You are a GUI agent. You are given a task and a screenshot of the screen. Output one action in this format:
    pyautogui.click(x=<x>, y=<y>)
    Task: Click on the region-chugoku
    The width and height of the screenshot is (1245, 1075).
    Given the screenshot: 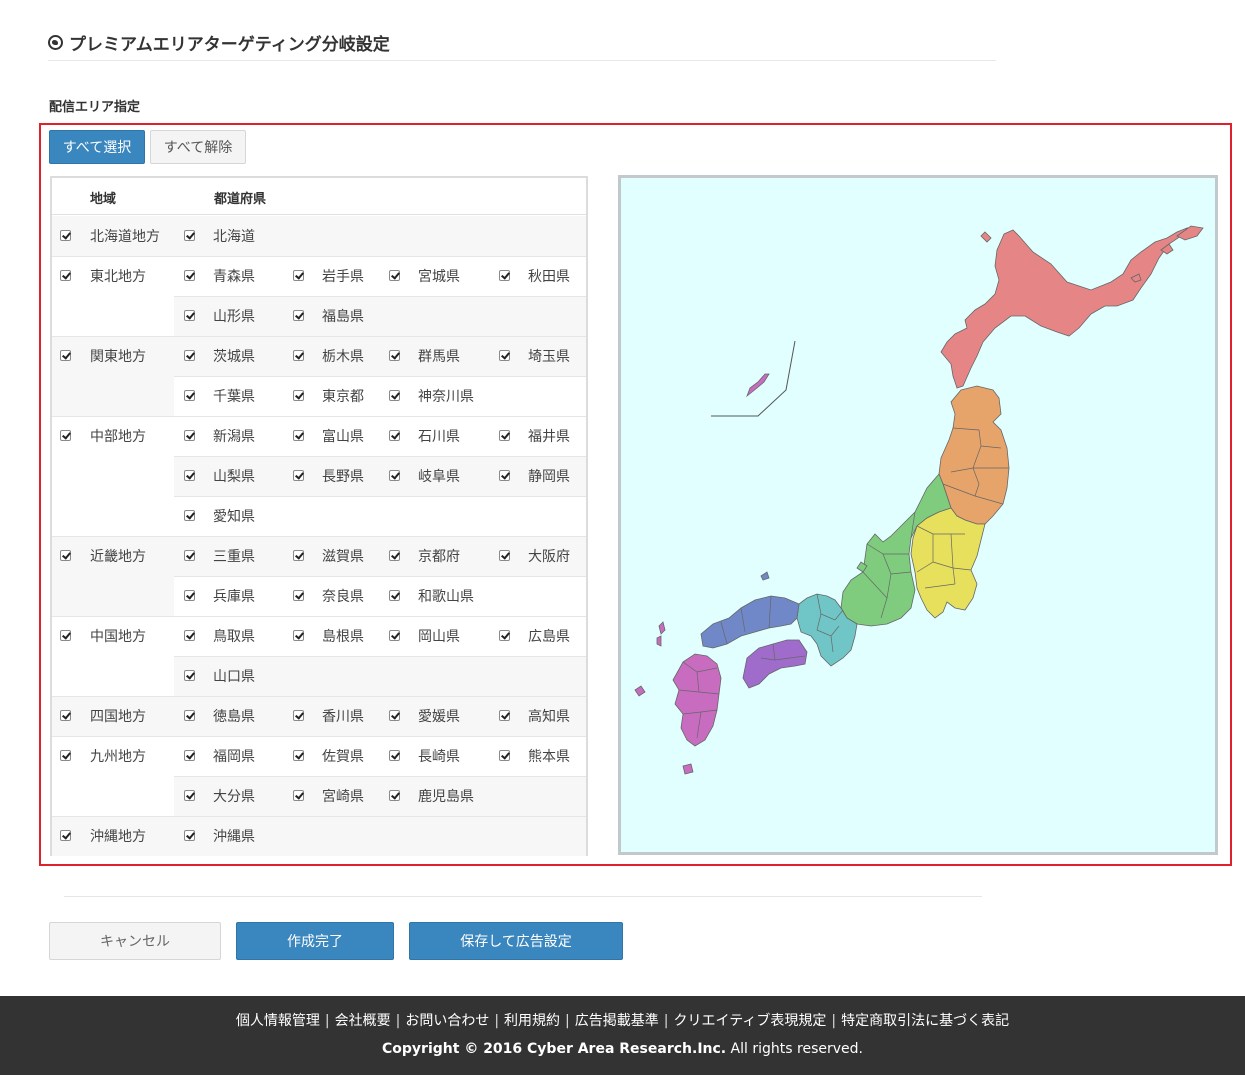 What is the action you would take?
    pyautogui.click(x=750, y=622)
    